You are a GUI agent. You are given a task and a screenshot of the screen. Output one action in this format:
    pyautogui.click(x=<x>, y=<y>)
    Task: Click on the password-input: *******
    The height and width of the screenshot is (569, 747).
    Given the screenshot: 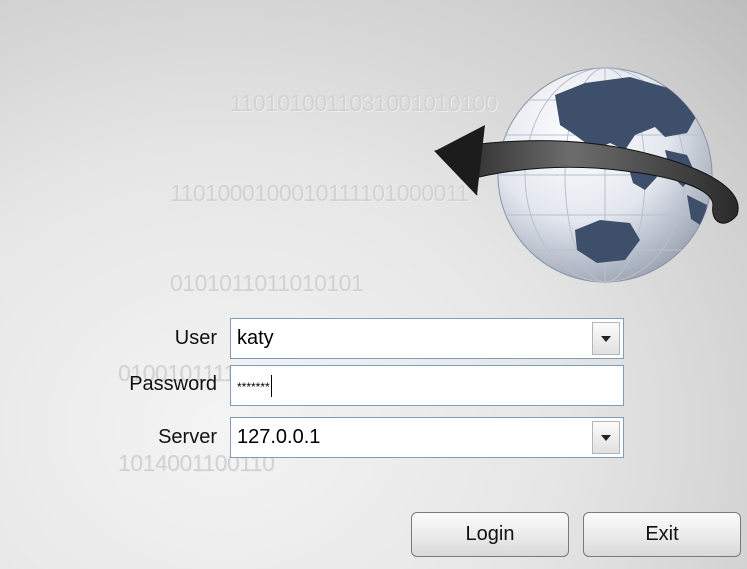 What is the action you would take?
    pyautogui.click(x=253, y=387)
    